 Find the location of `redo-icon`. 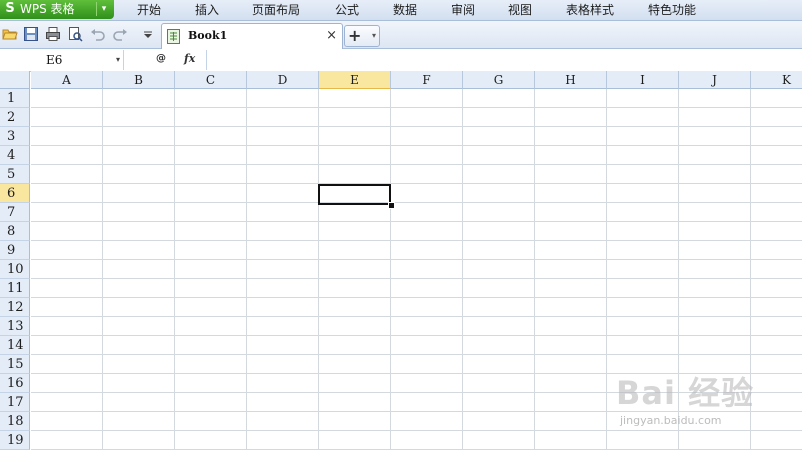

redo-icon is located at coordinates (120, 34).